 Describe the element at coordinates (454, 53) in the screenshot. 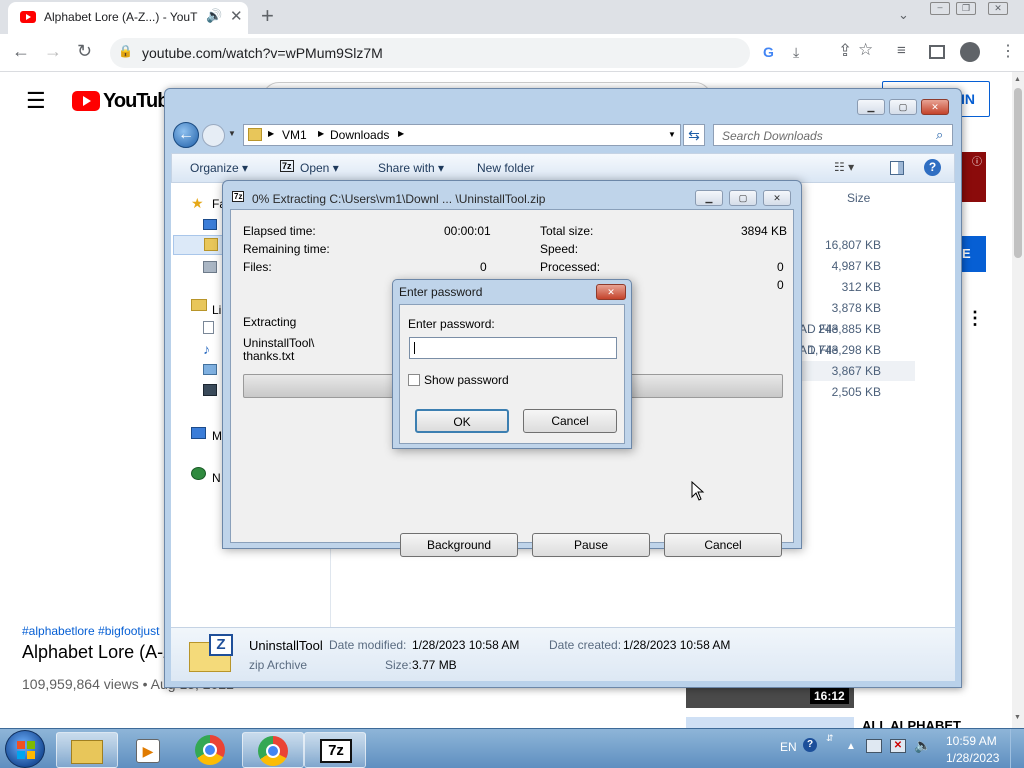

I see `omnibox: 🔒 youtube.com/watch?v=wPMum9Slz7M G ⤓` at that location.